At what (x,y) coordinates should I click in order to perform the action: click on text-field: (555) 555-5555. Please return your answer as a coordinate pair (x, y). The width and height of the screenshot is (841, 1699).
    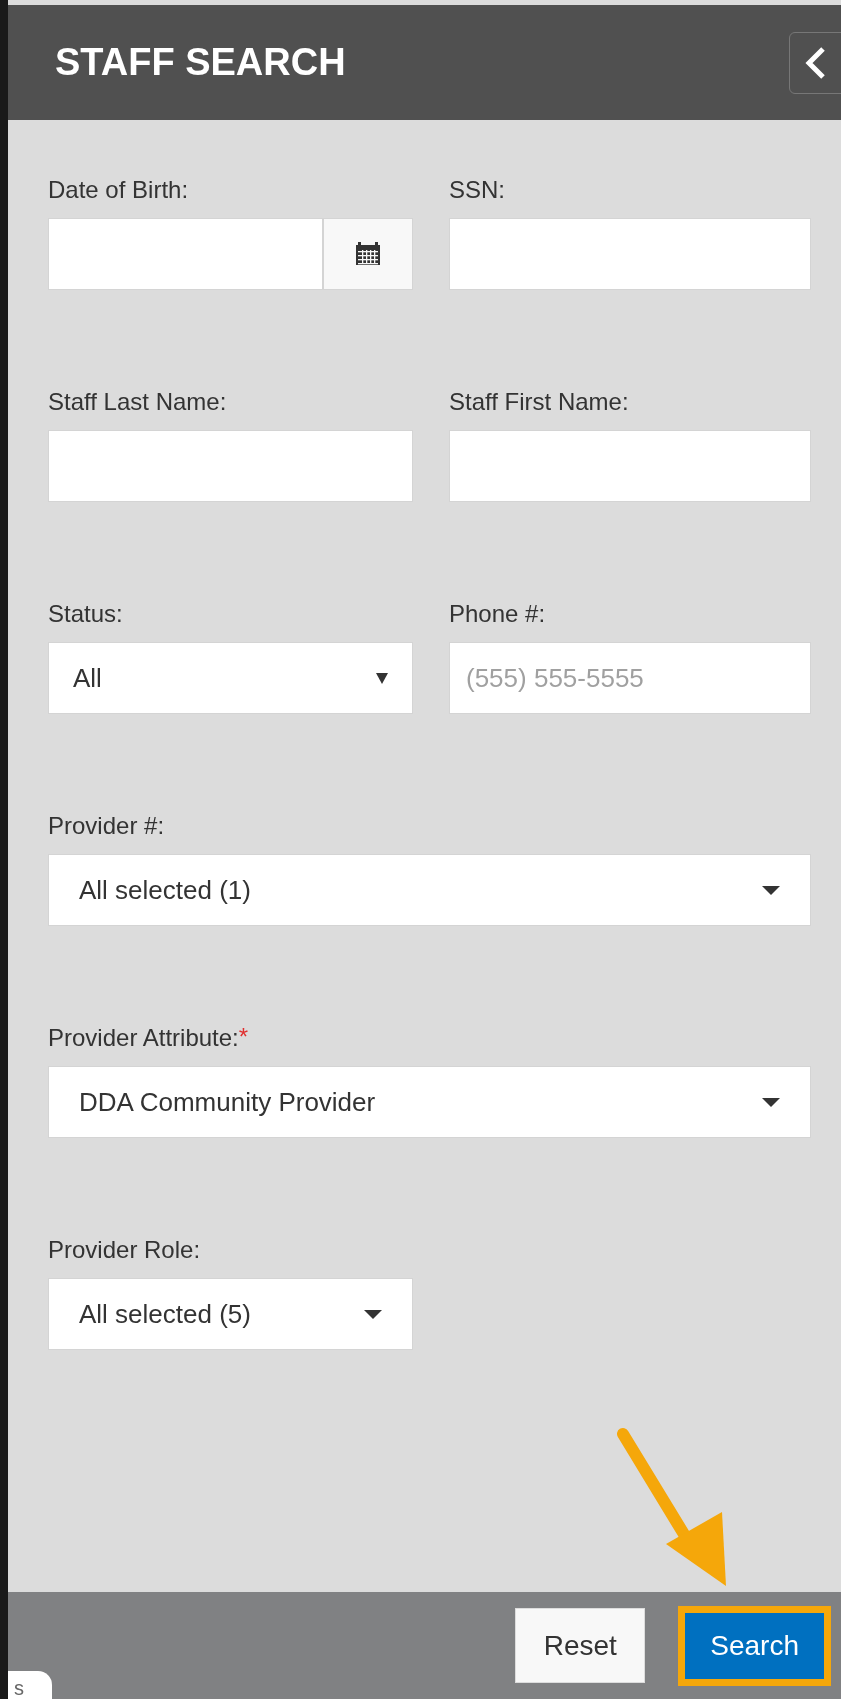
    Looking at the image, I should click on (630, 678).